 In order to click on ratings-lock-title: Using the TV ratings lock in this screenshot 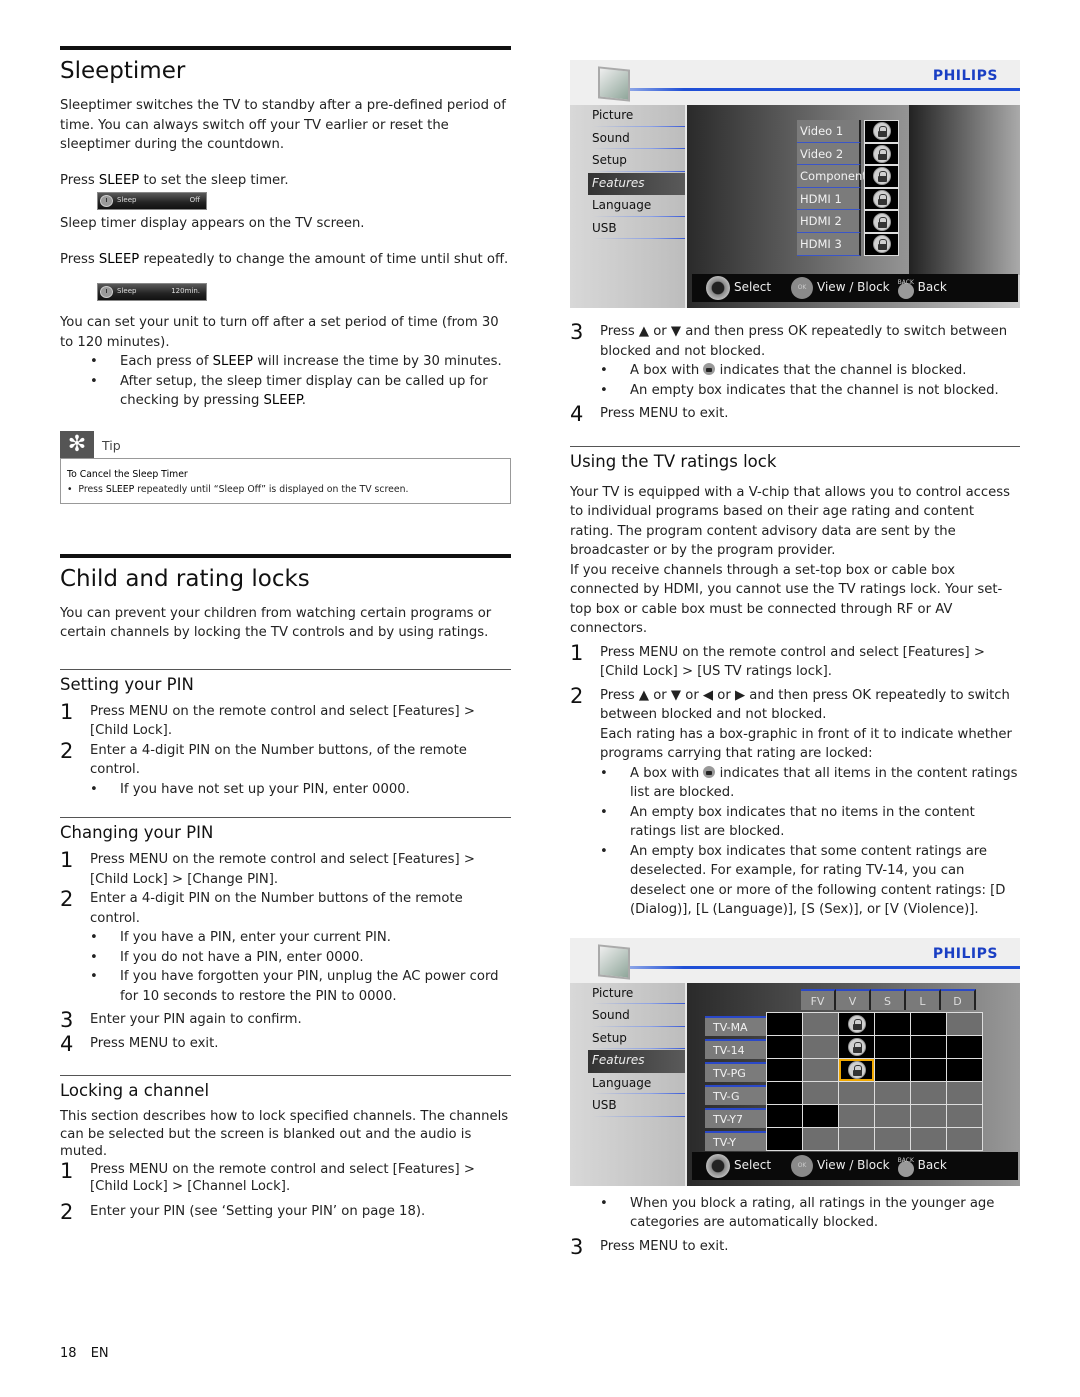, I will do `click(673, 461)`.